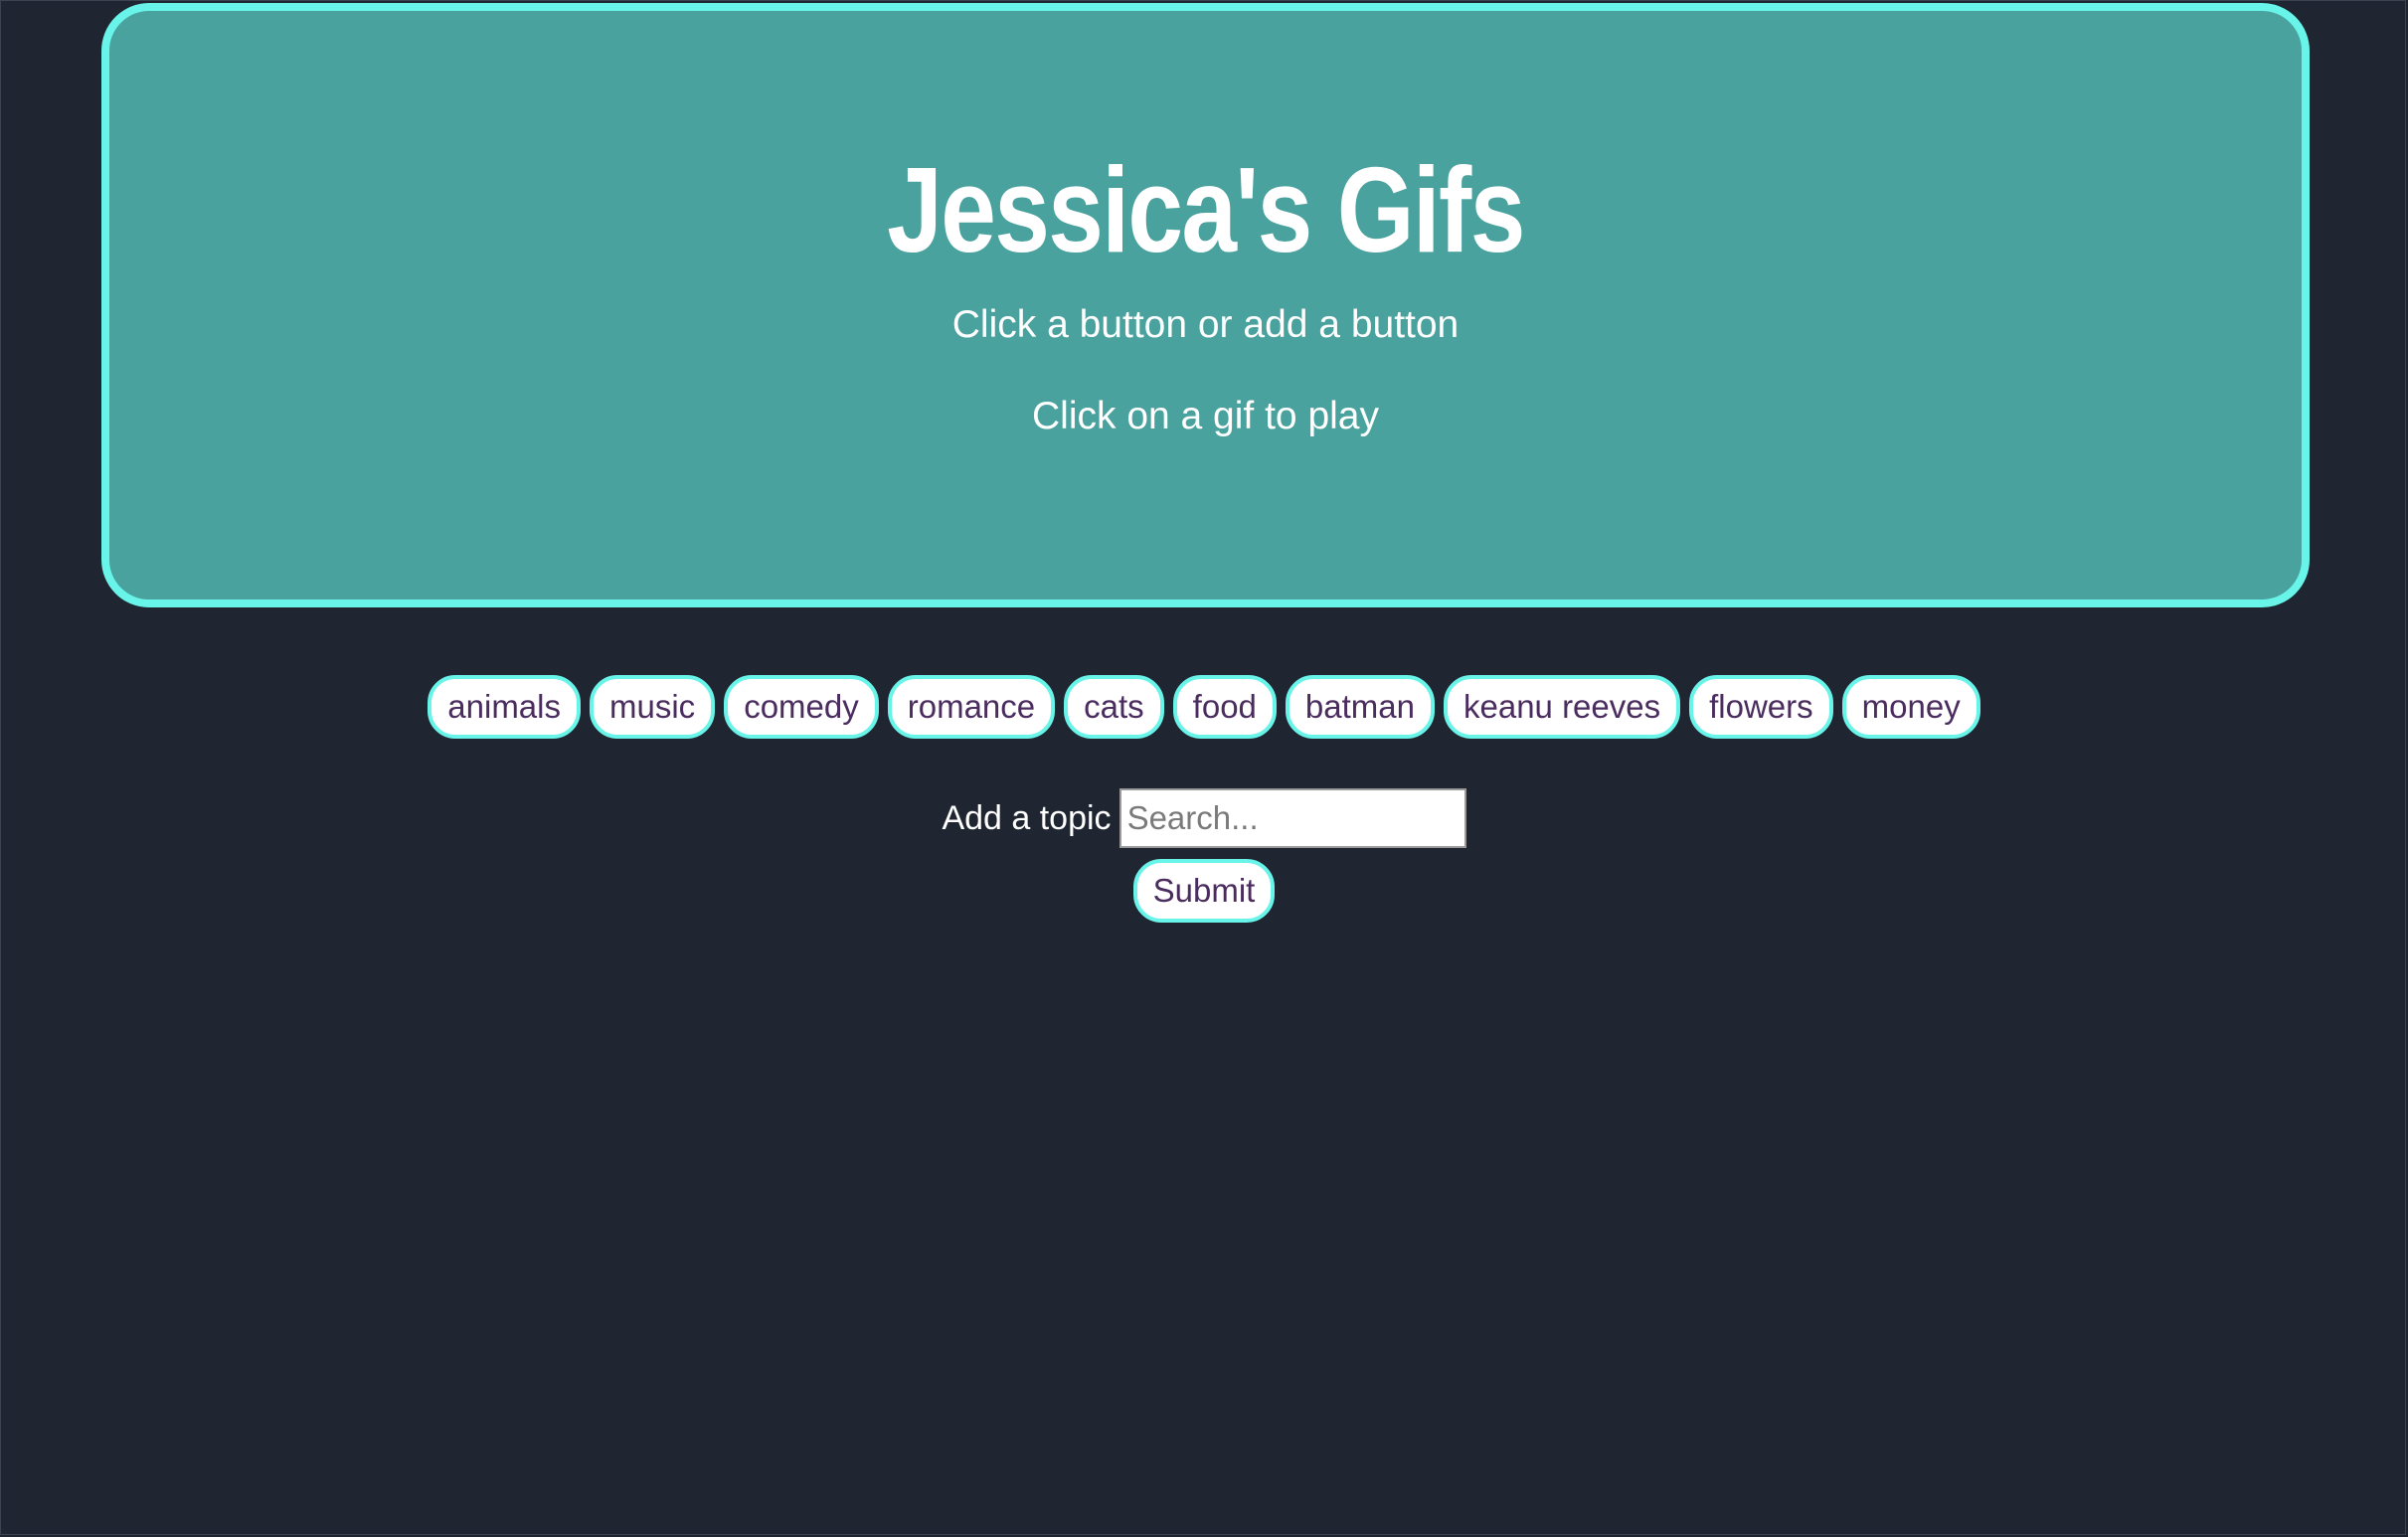 The height and width of the screenshot is (1537, 2408). I want to click on topic-button-food: food, so click(1224, 707).